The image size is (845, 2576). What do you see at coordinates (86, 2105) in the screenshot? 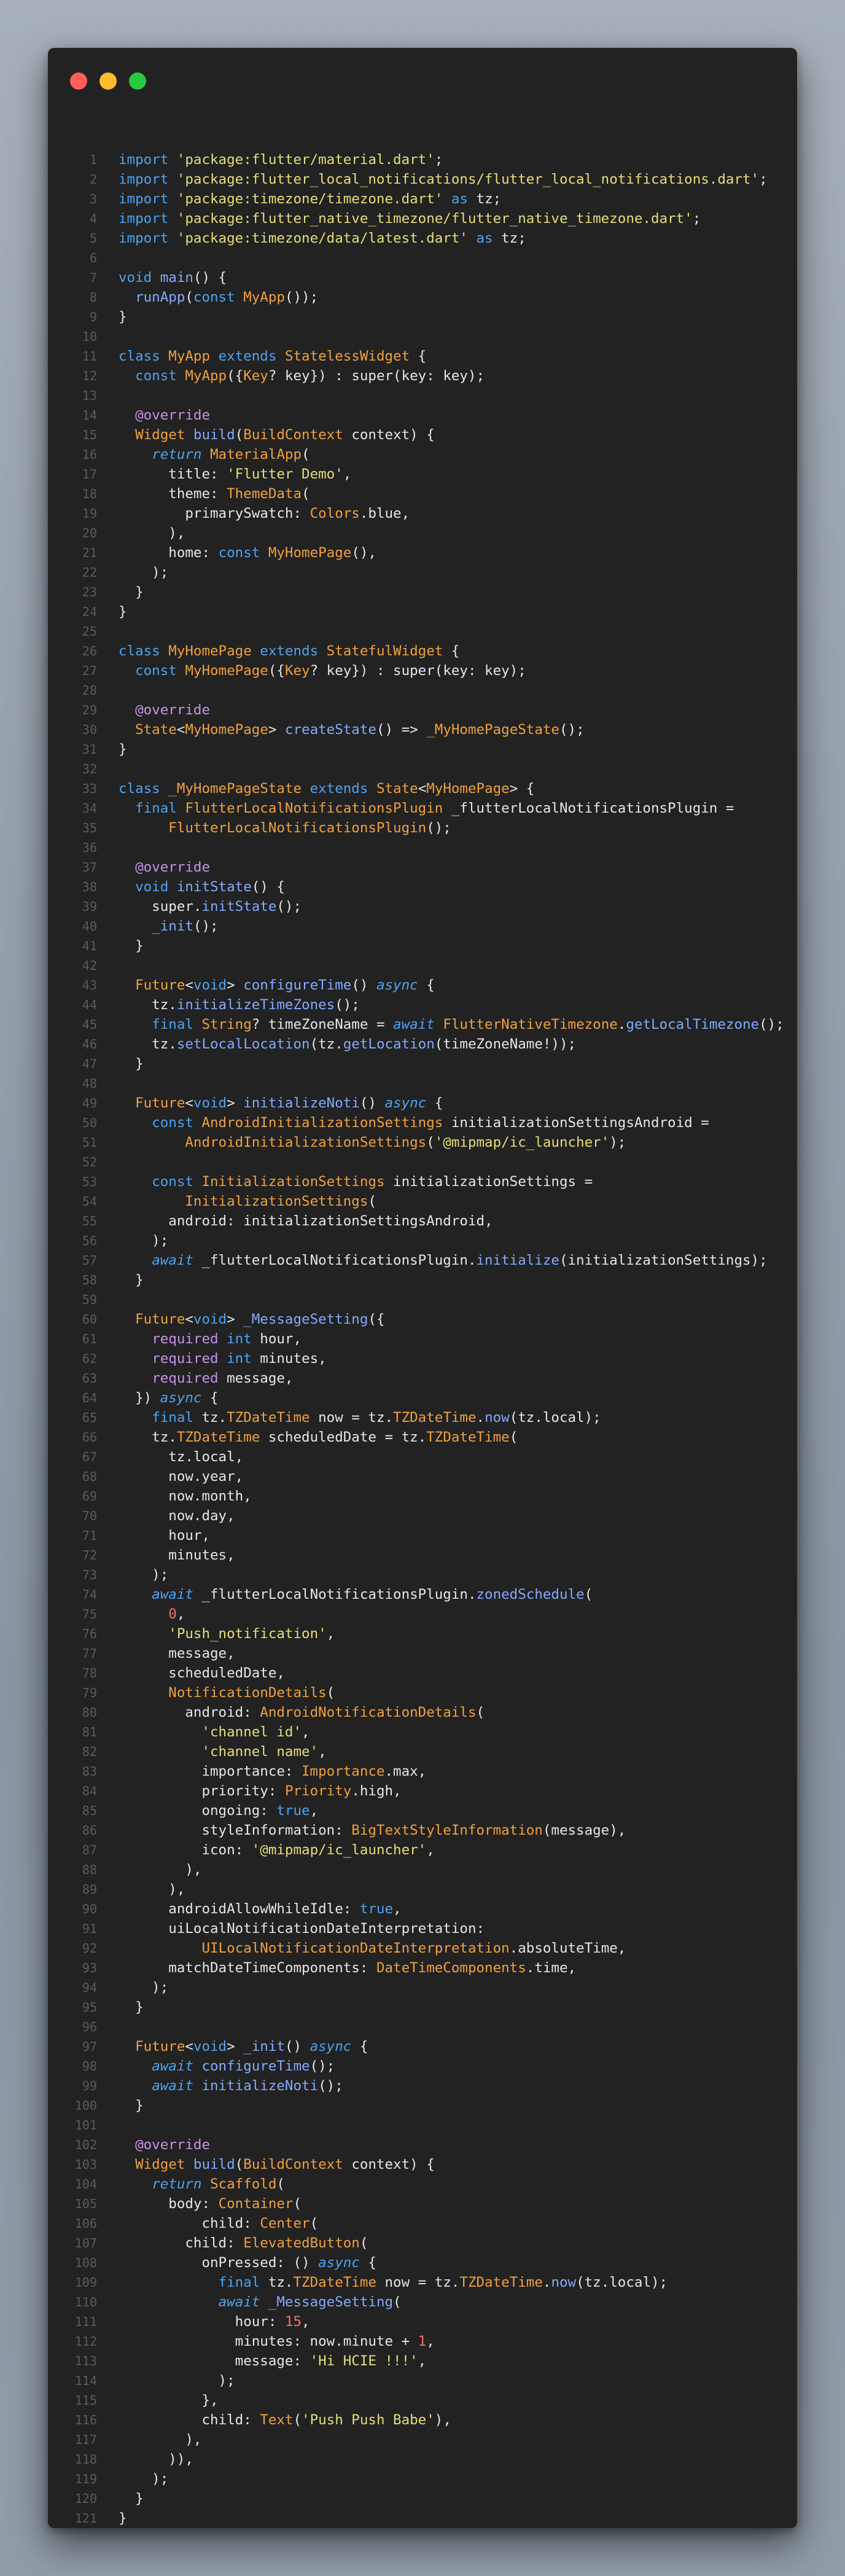
I see `line-number: 100` at bounding box center [86, 2105].